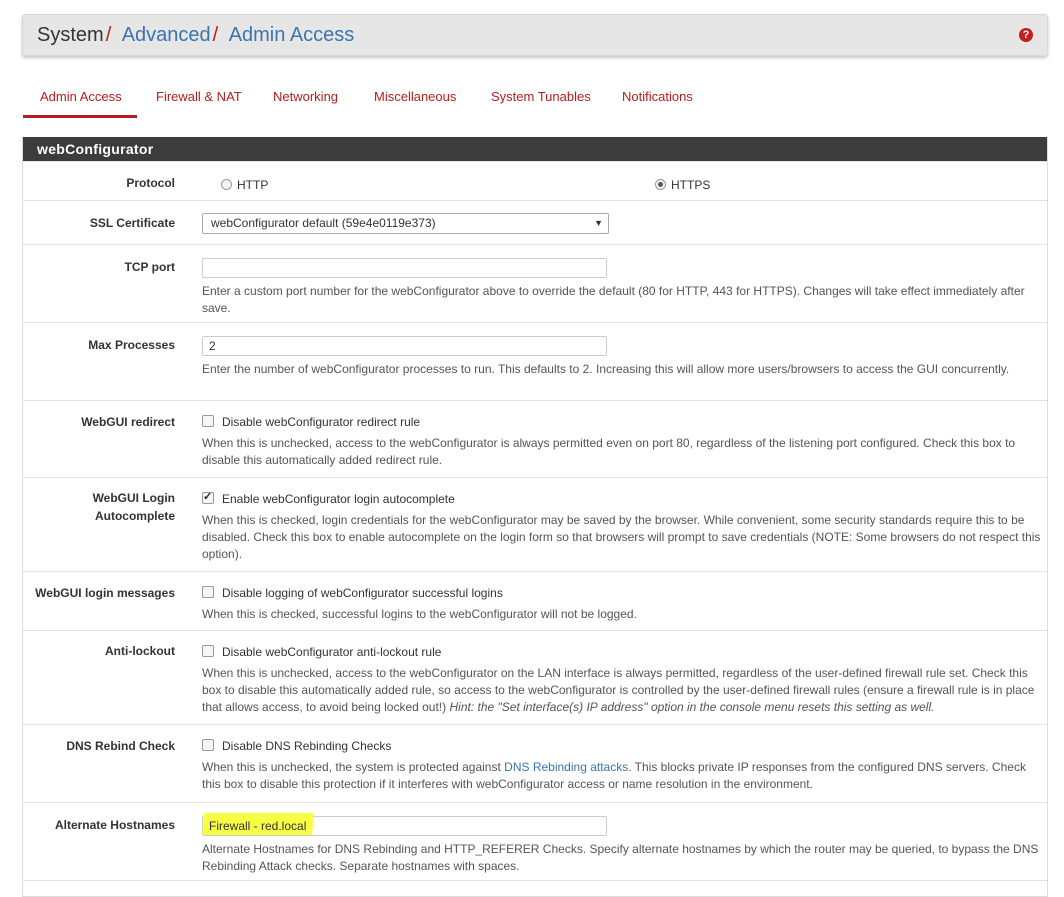  I want to click on alternate-hostnames-label: Alternate Hostnames, so click(114, 825).